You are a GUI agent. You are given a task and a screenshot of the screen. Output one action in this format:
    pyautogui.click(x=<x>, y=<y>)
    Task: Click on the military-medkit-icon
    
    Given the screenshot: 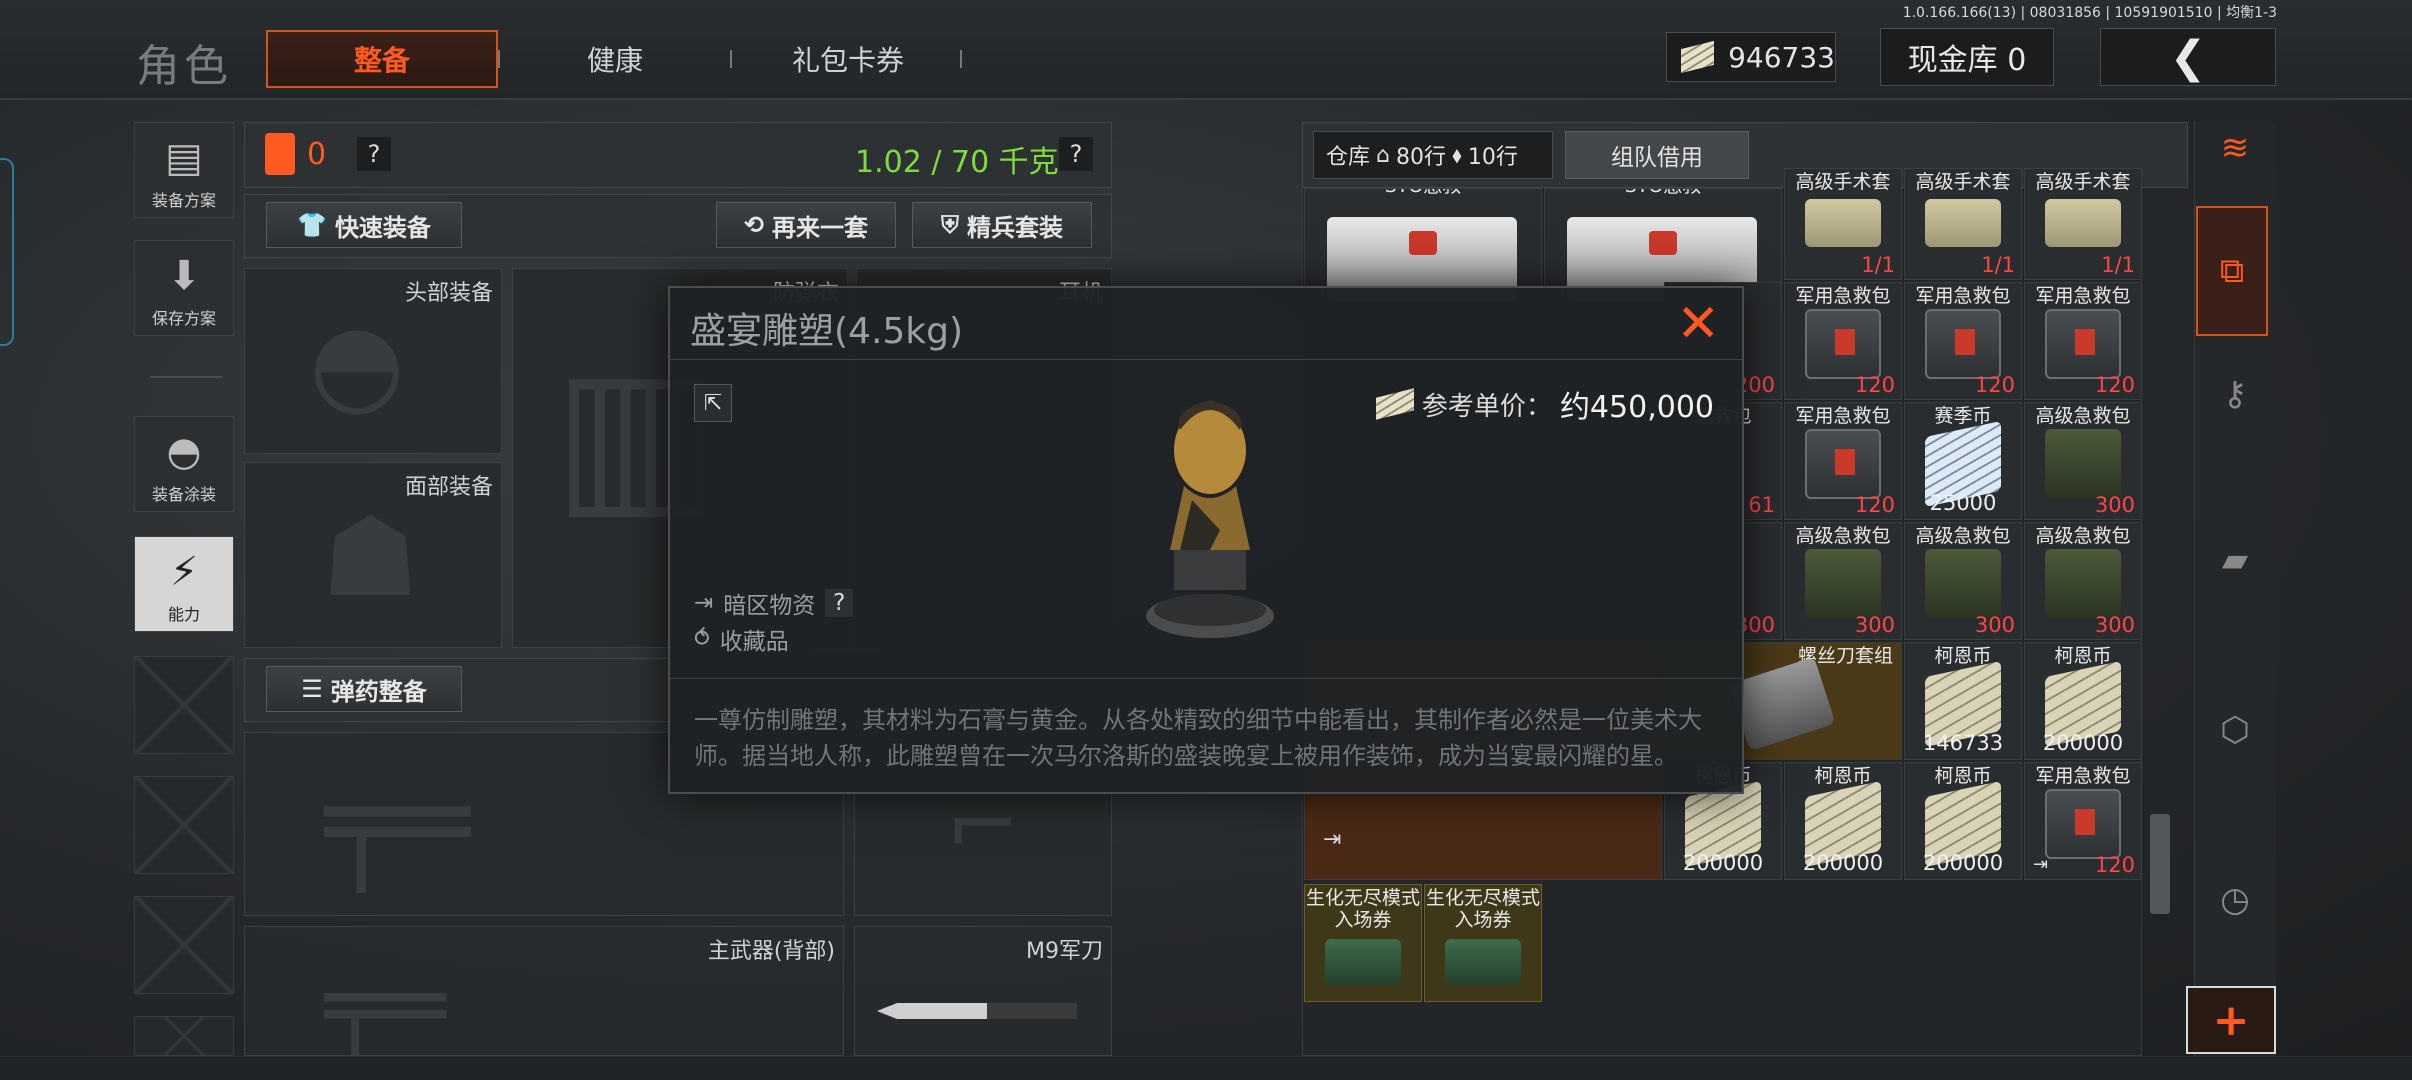 What is the action you would take?
    pyautogui.click(x=1843, y=464)
    